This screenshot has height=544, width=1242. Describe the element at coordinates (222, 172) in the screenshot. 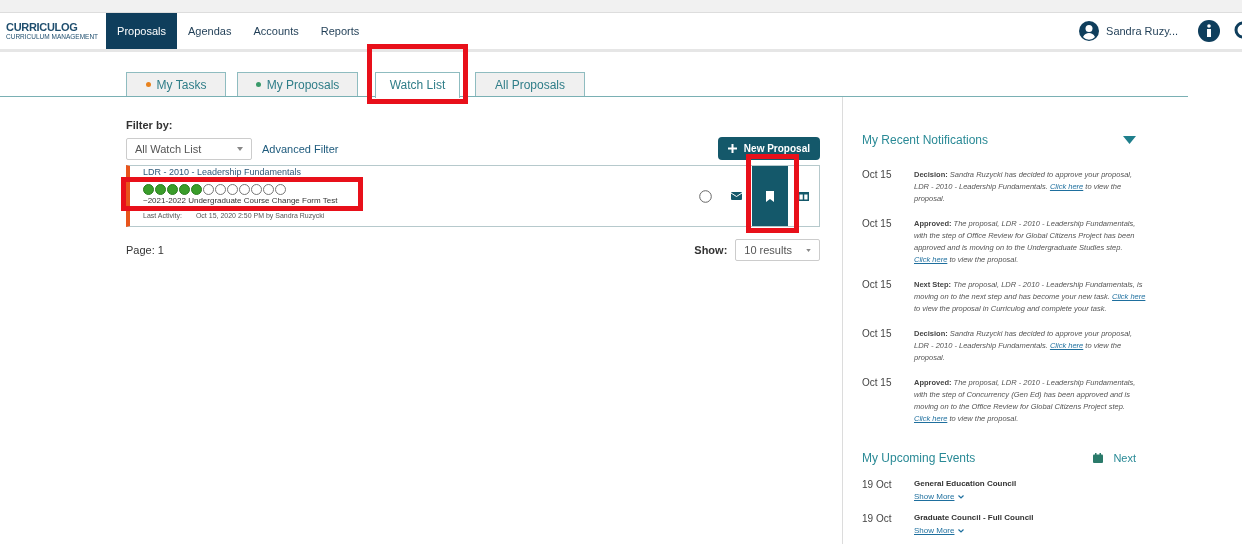

I see `proposal-title: LDR - 2010 - Leadership Fundamentals` at that location.